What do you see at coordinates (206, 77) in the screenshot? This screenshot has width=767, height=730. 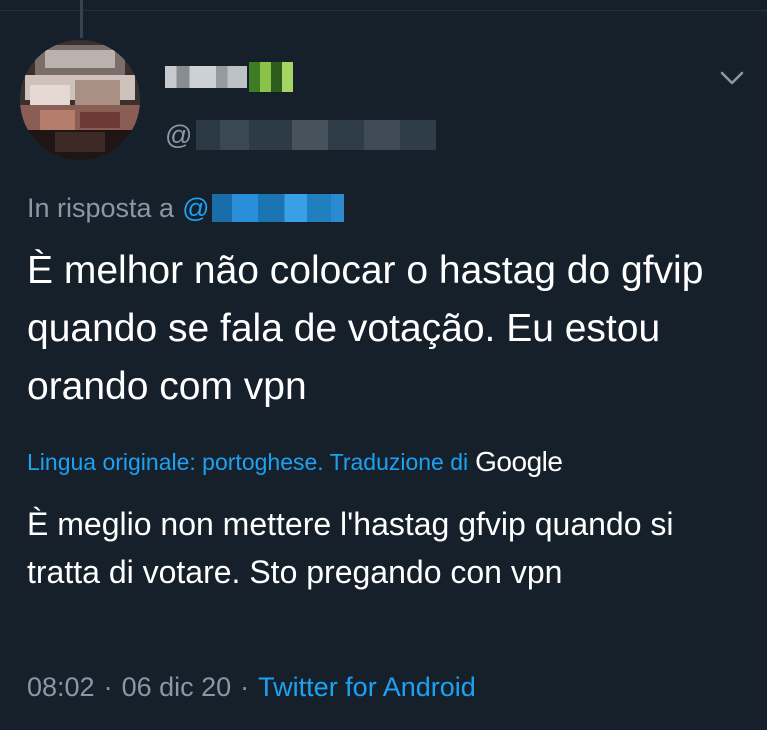 I see `display-name-blurred` at bounding box center [206, 77].